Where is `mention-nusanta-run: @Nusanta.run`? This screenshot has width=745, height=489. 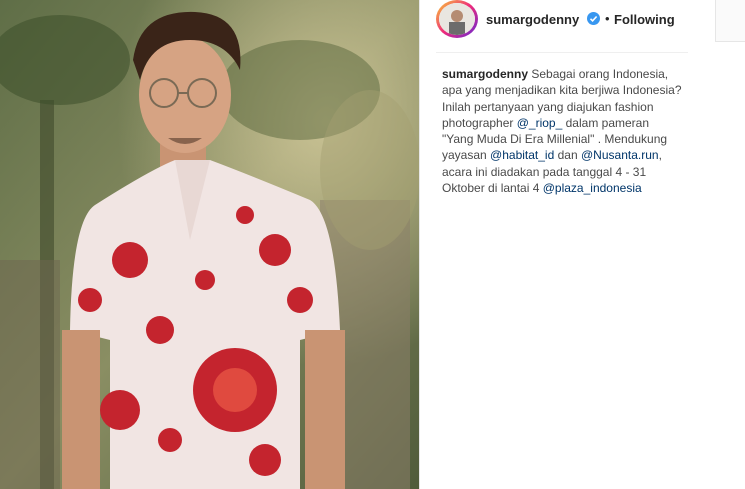
mention-nusanta-run: @Nusanta.run is located at coordinates (620, 155).